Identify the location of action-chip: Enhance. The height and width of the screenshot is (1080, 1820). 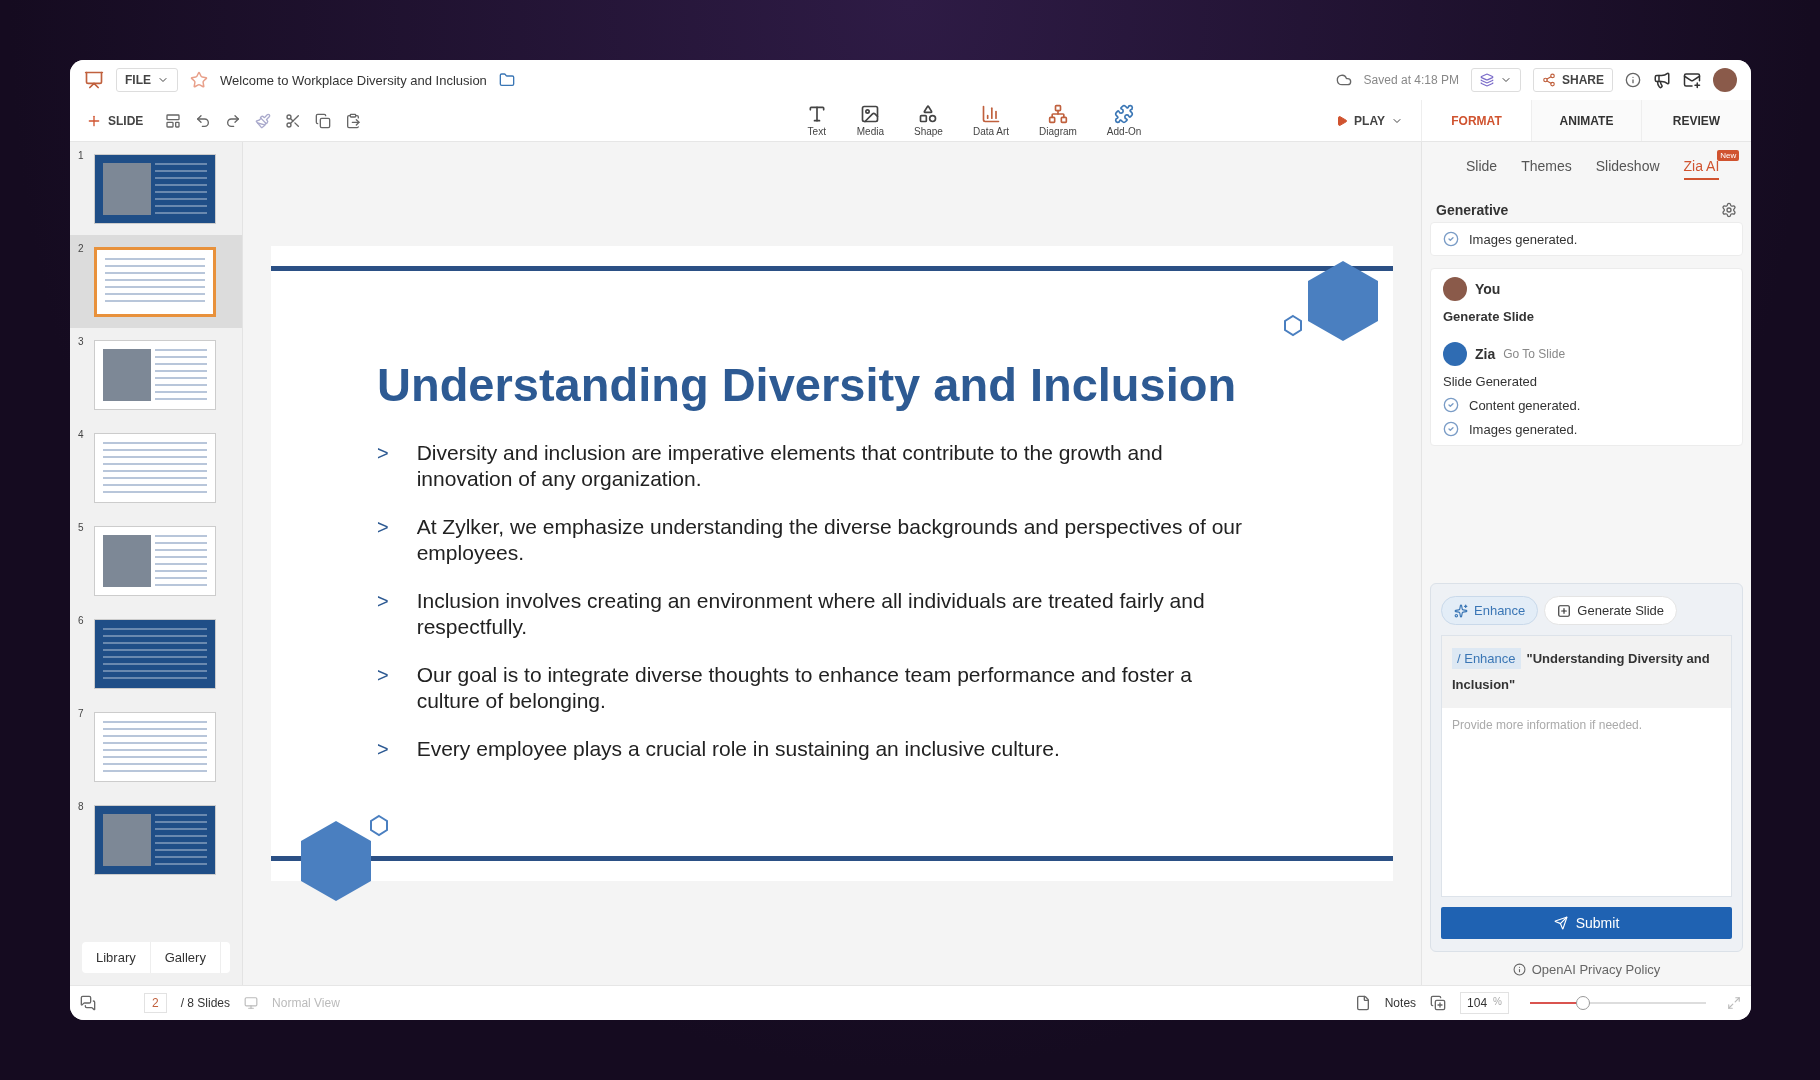
(1490, 610).